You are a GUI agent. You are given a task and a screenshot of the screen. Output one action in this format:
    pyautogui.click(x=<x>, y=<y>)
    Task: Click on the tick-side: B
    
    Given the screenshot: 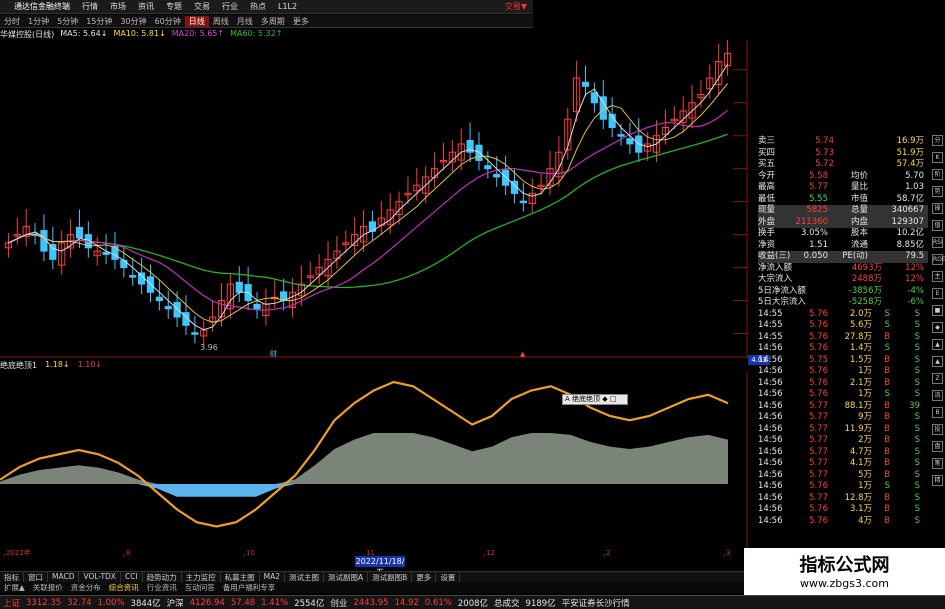 What is the action you would take?
    pyautogui.click(x=887, y=428)
    